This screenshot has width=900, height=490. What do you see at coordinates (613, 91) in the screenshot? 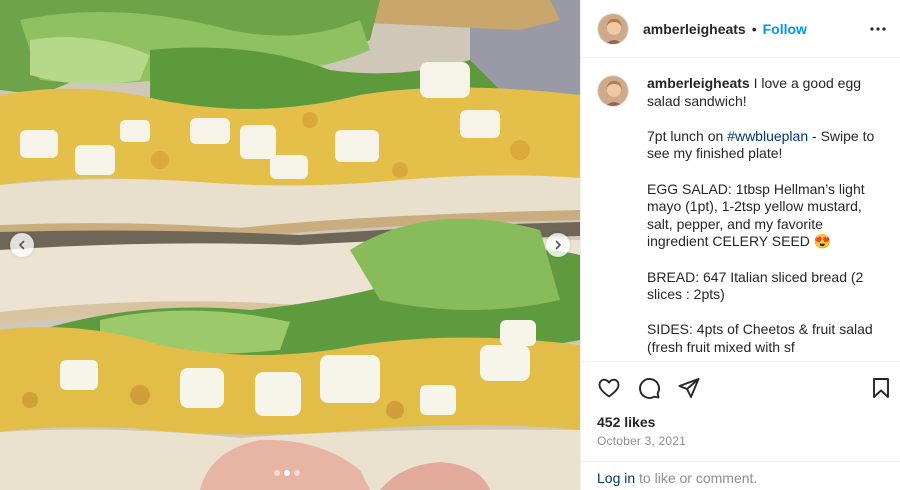
I see `caption-avatar` at bounding box center [613, 91].